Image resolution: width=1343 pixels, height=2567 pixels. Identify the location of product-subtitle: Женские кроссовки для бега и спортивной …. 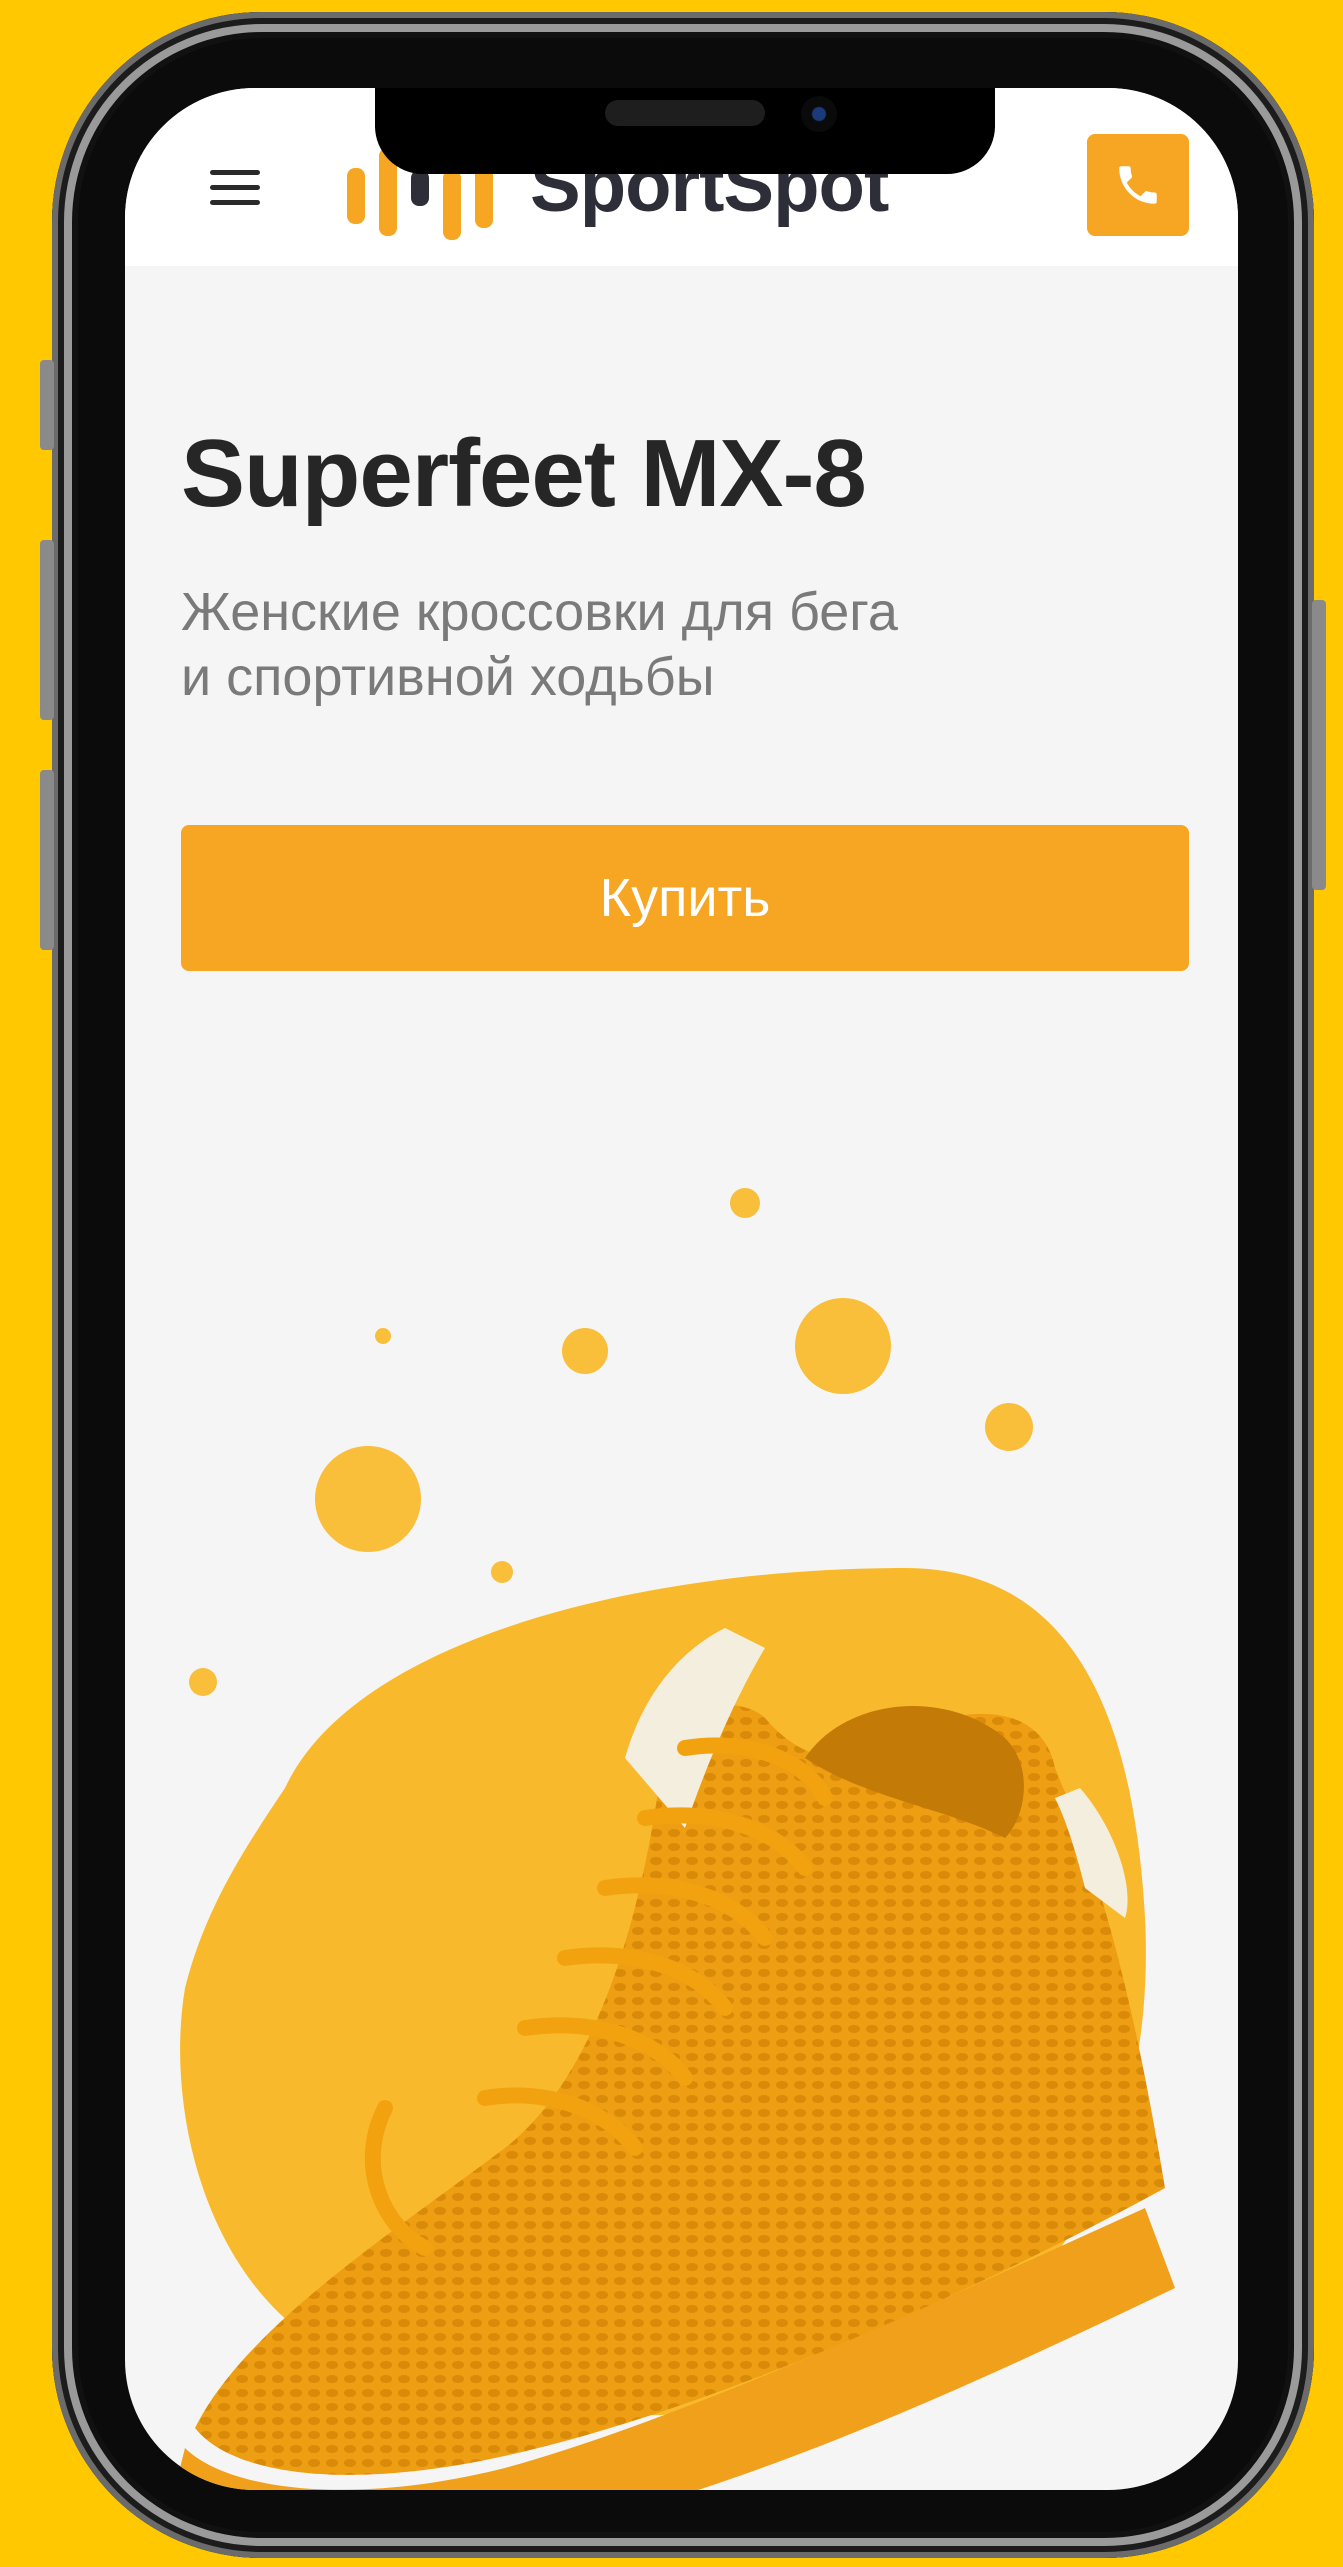
(631, 645).